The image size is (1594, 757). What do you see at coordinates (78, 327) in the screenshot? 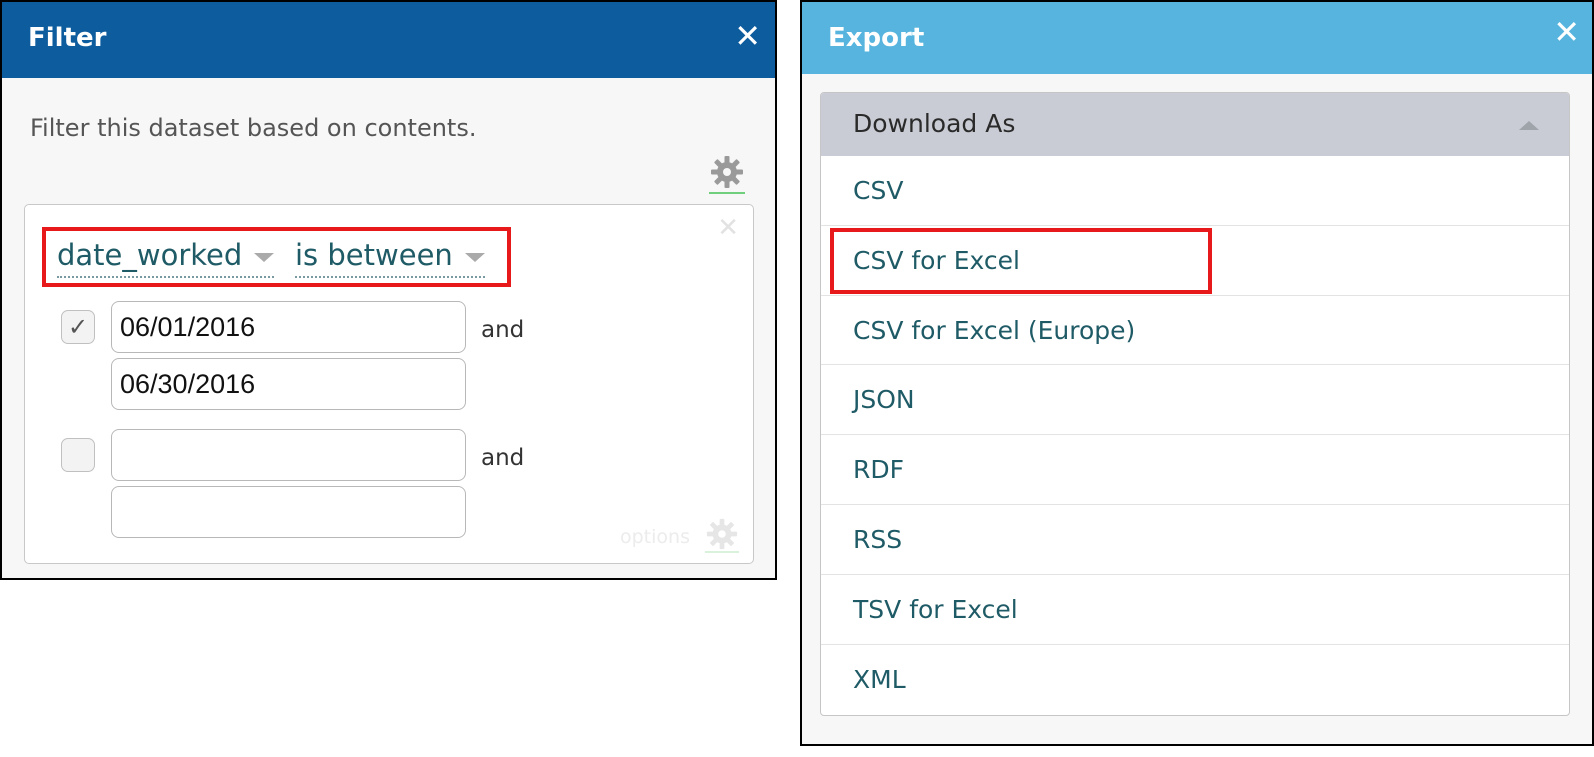
I see `condition-checkbox: ✓` at bounding box center [78, 327].